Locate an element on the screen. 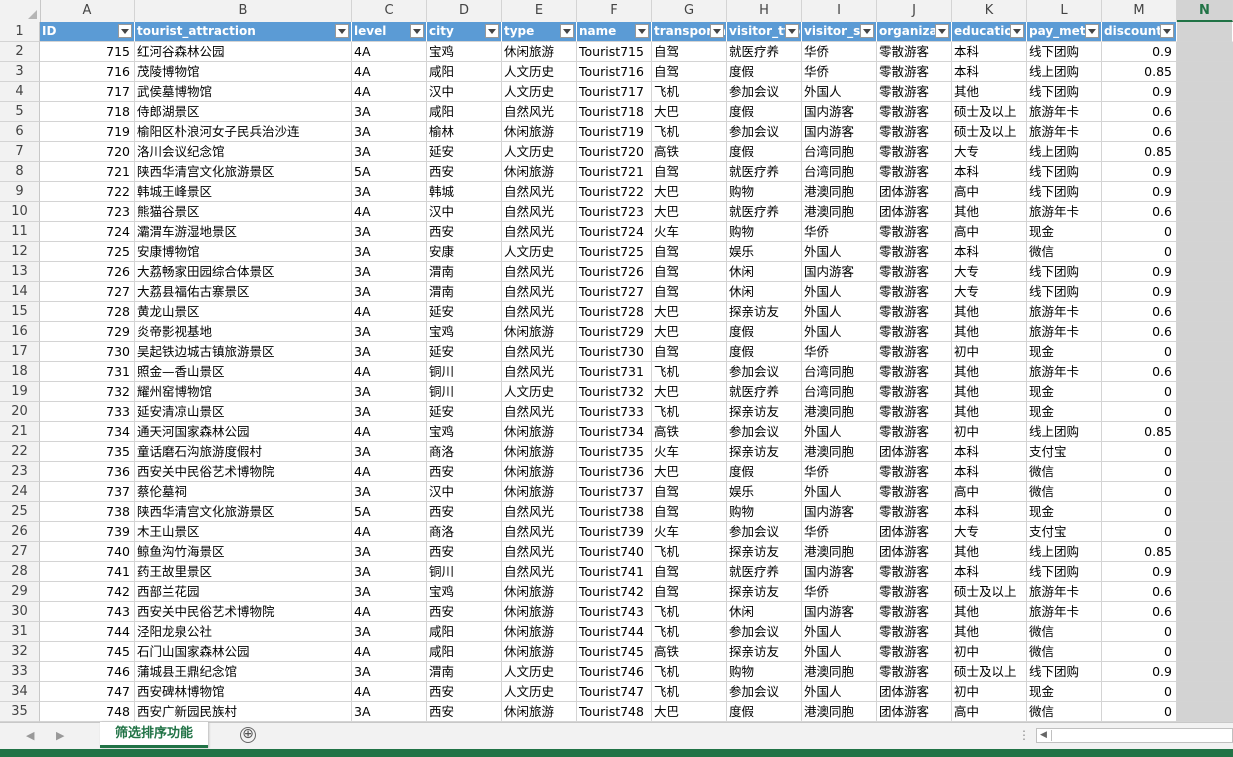 Image resolution: width=1233 pixels, height=757 pixels. cell: Tourist729 is located at coordinates (614, 332).